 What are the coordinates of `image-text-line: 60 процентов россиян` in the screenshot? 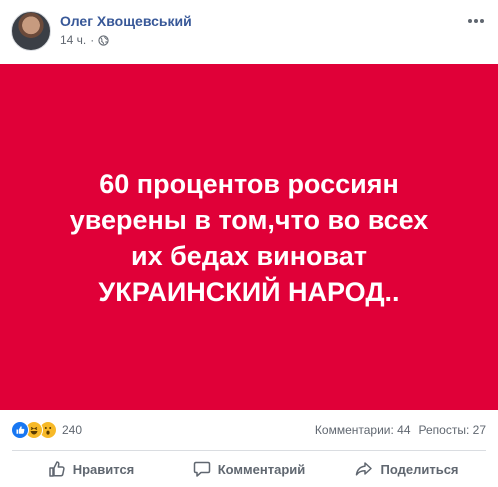 It's located at (249, 184).